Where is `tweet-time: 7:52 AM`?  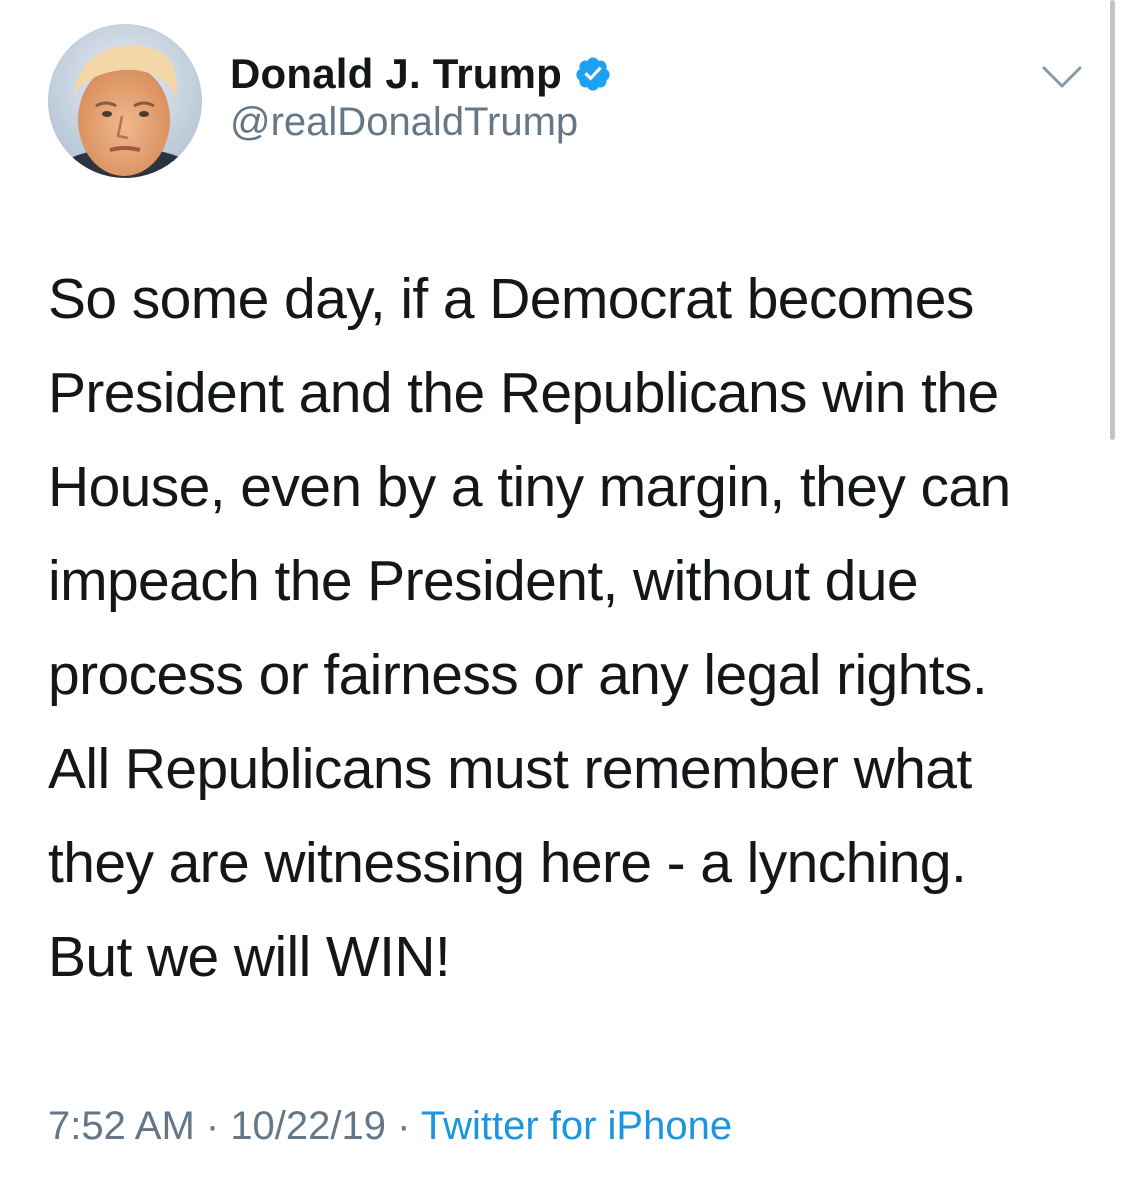 tweet-time: 7:52 AM is located at coordinates (121, 1126).